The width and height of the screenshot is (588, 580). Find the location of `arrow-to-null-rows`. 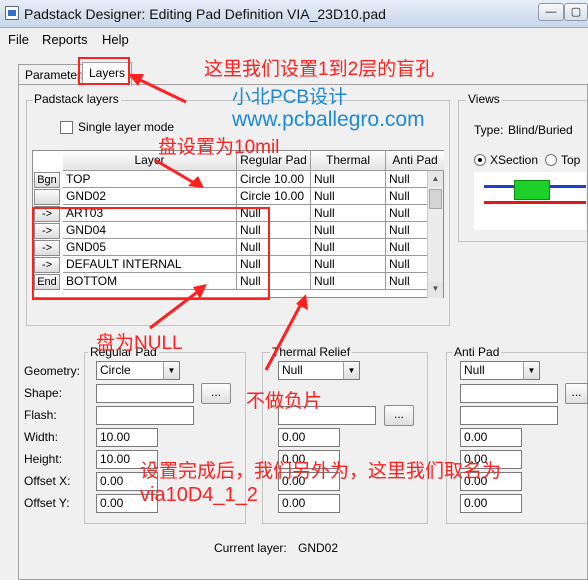

arrow-to-null-rows is located at coordinates (175, 309).